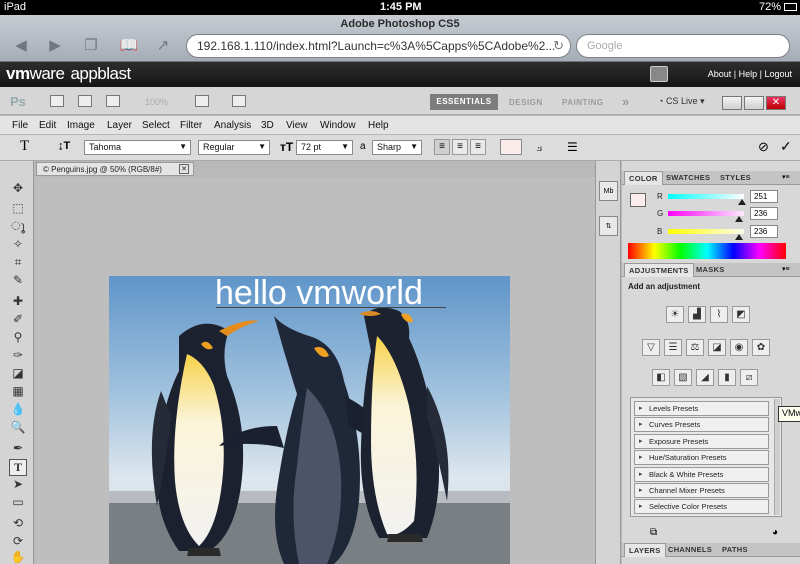 The width and height of the screenshot is (800, 564). Describe the element at coordinates (735, 549) in the screenshot. I see `tab-paths: PATHS` at that location.